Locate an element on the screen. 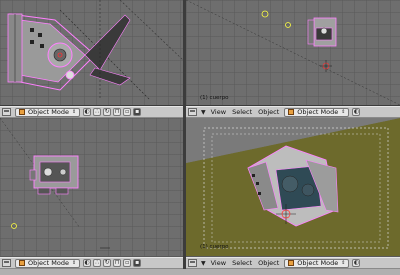 Image resolution: width=400 pixels, height=275 pixels. viewport-header-top-left: Object Mode ⇕ ◐ ∴ ↻ ⊓ ▫ ▪ is located at coordinates (91, 112).